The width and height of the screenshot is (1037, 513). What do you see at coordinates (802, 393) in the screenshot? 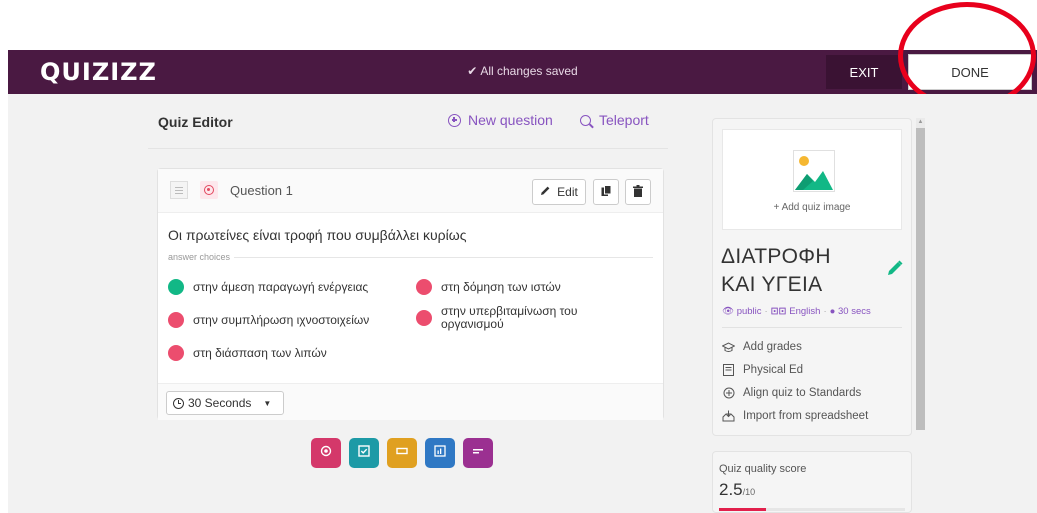
I see `align-standards-label: Align quiz to Standards` at bounding box center [802, 393].